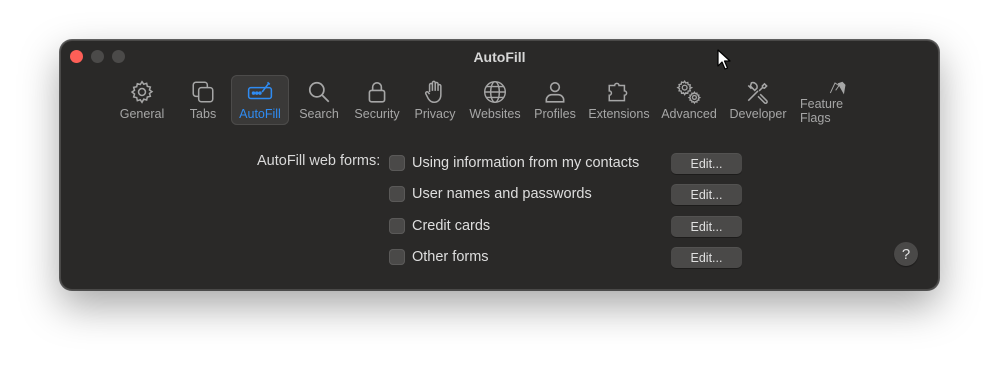 This screenshot has width=999, height=368. What do you see at coordinates (495, 114) in the screenshot?
I see `tab-label: Websites` at bounding box center [495, 114].